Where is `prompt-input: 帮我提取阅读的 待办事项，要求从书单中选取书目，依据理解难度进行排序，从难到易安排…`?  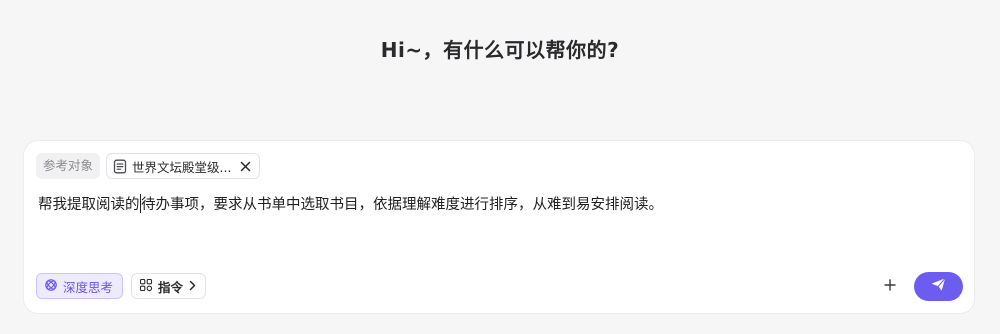
prompt-input: 帮我提取阅读的 待办事项，要求从书单中选取书目，依据理解难度进行排序，从难到易安排… is located at coordinates (493, 205).